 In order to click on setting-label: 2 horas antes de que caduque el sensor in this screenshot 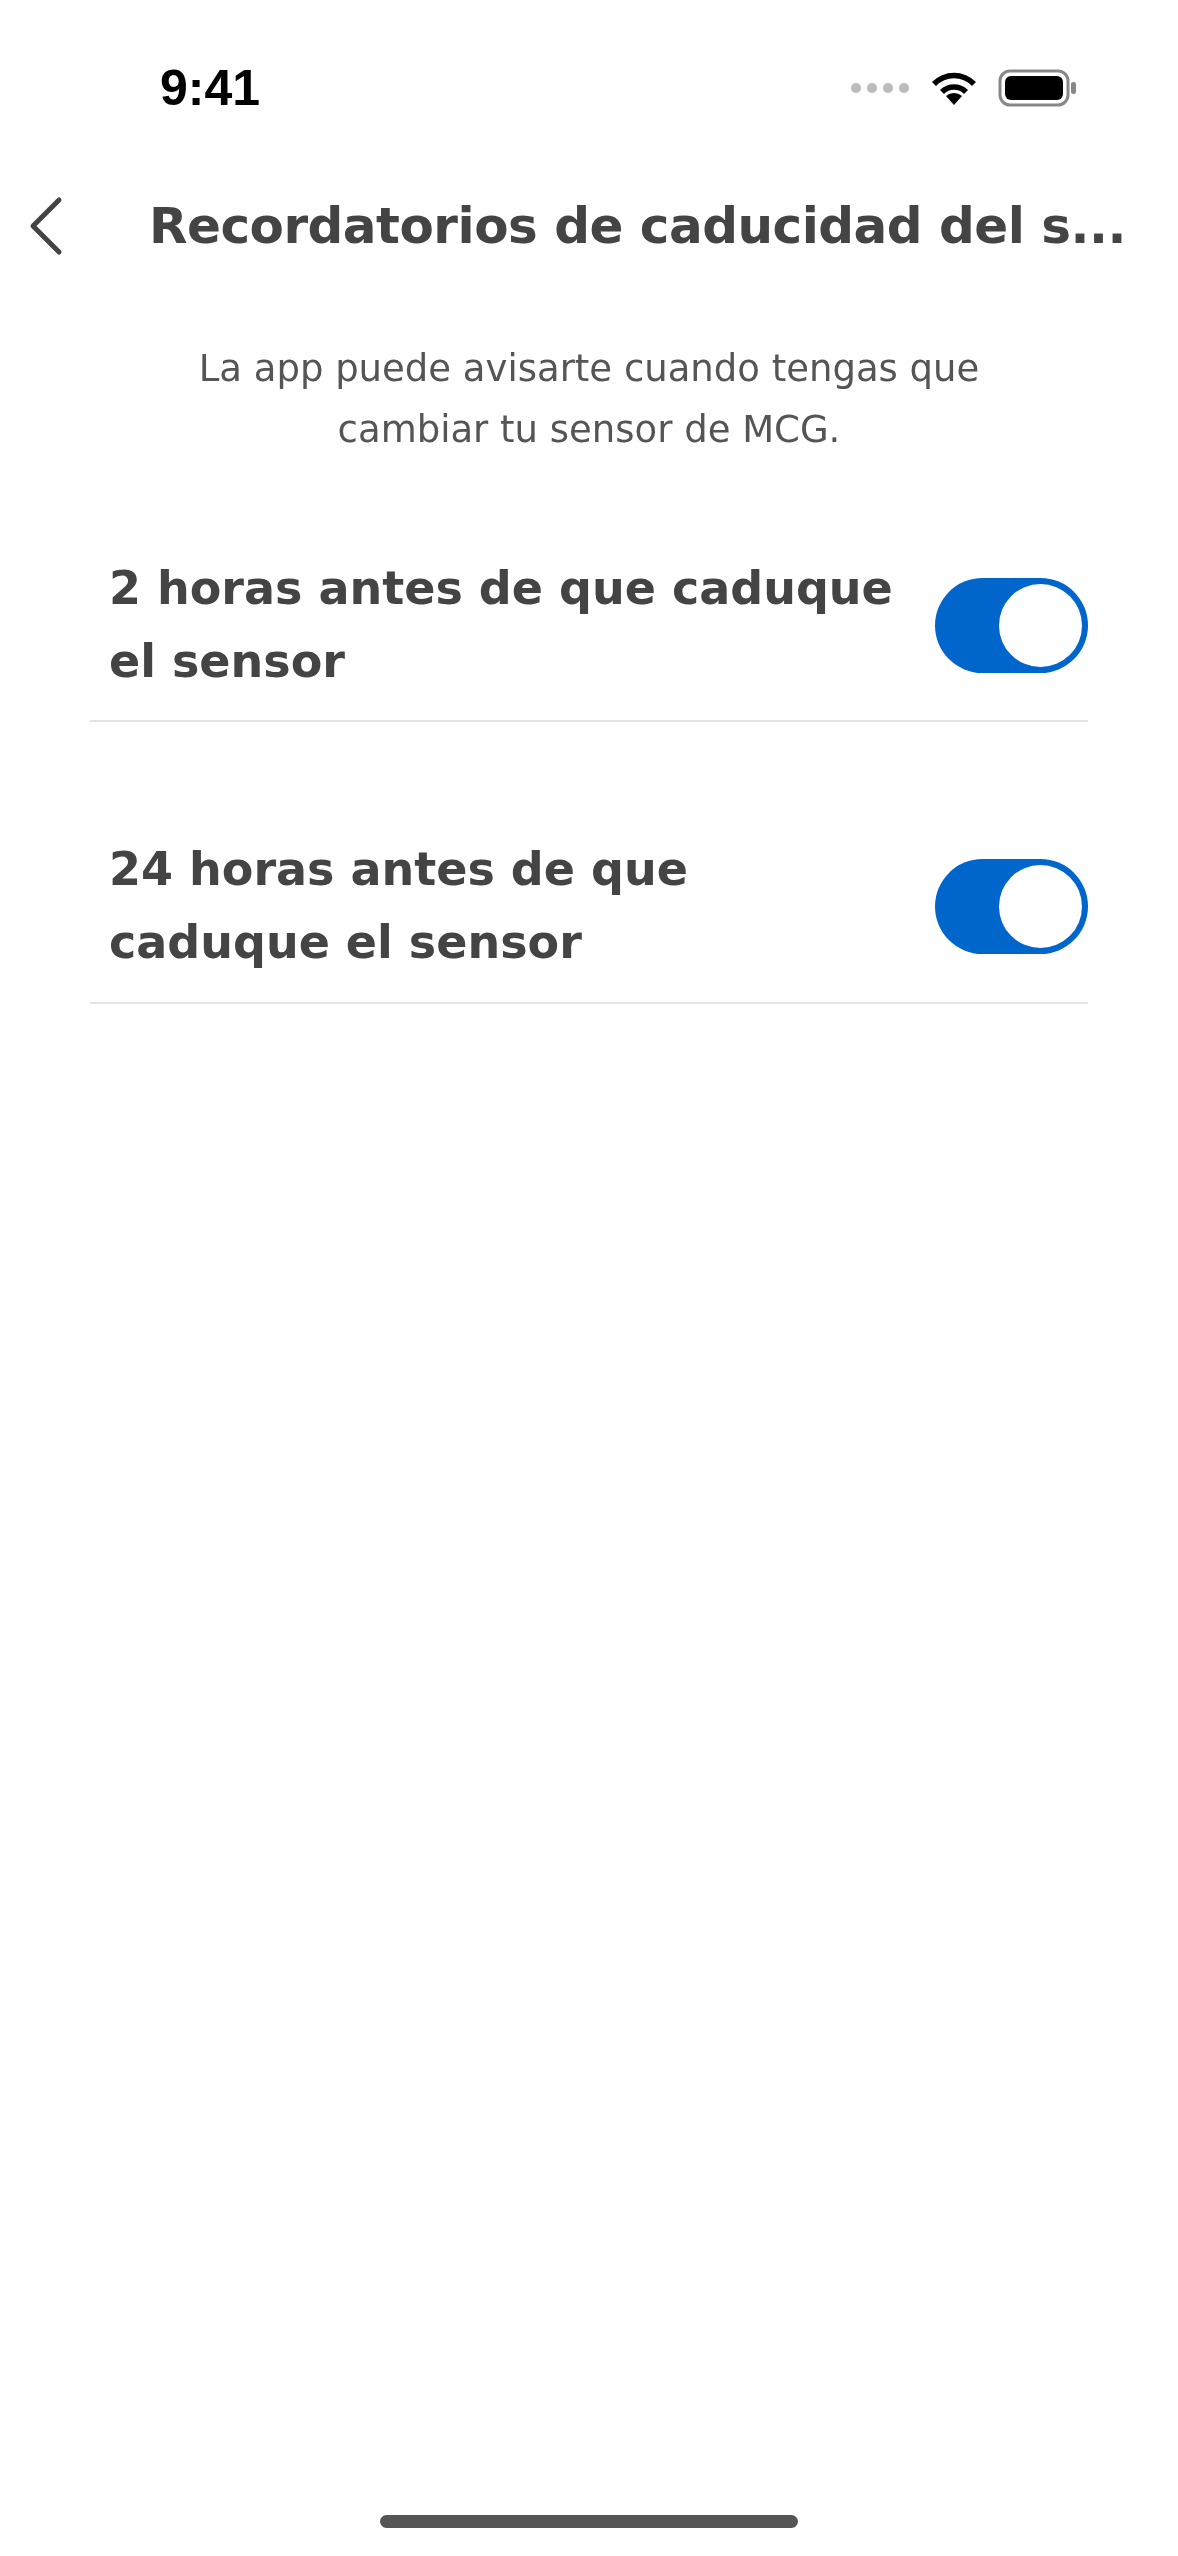, I will do `click(501, 625)`.